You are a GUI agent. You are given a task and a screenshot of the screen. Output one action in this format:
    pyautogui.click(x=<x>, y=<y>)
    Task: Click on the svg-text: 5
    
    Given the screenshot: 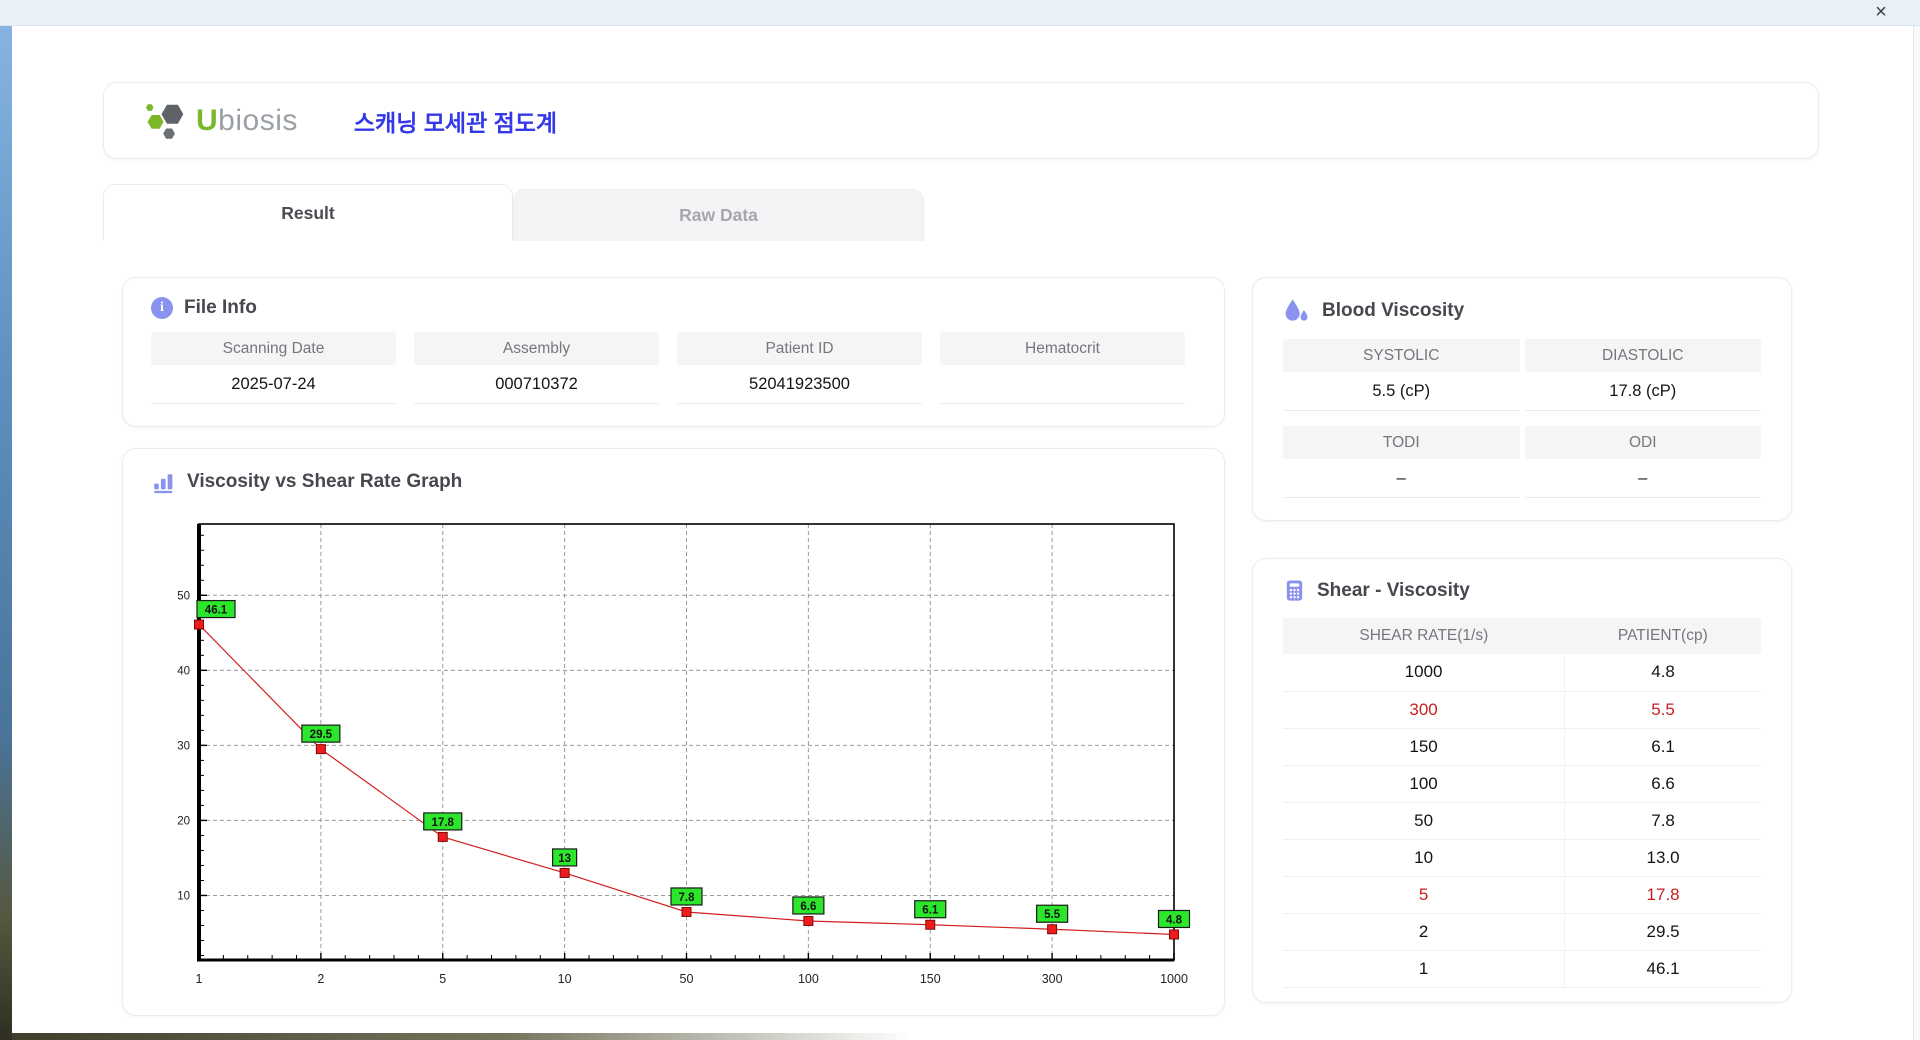 What is the action you would take?
    pyautogui.click(x=442, y=979)
    